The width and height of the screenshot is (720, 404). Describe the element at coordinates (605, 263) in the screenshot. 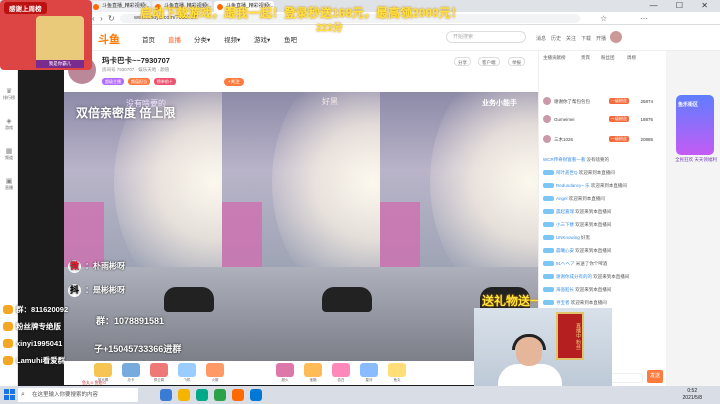

I see `chat-message: 91ヘヘア 米送了你个啤酒` at that location.